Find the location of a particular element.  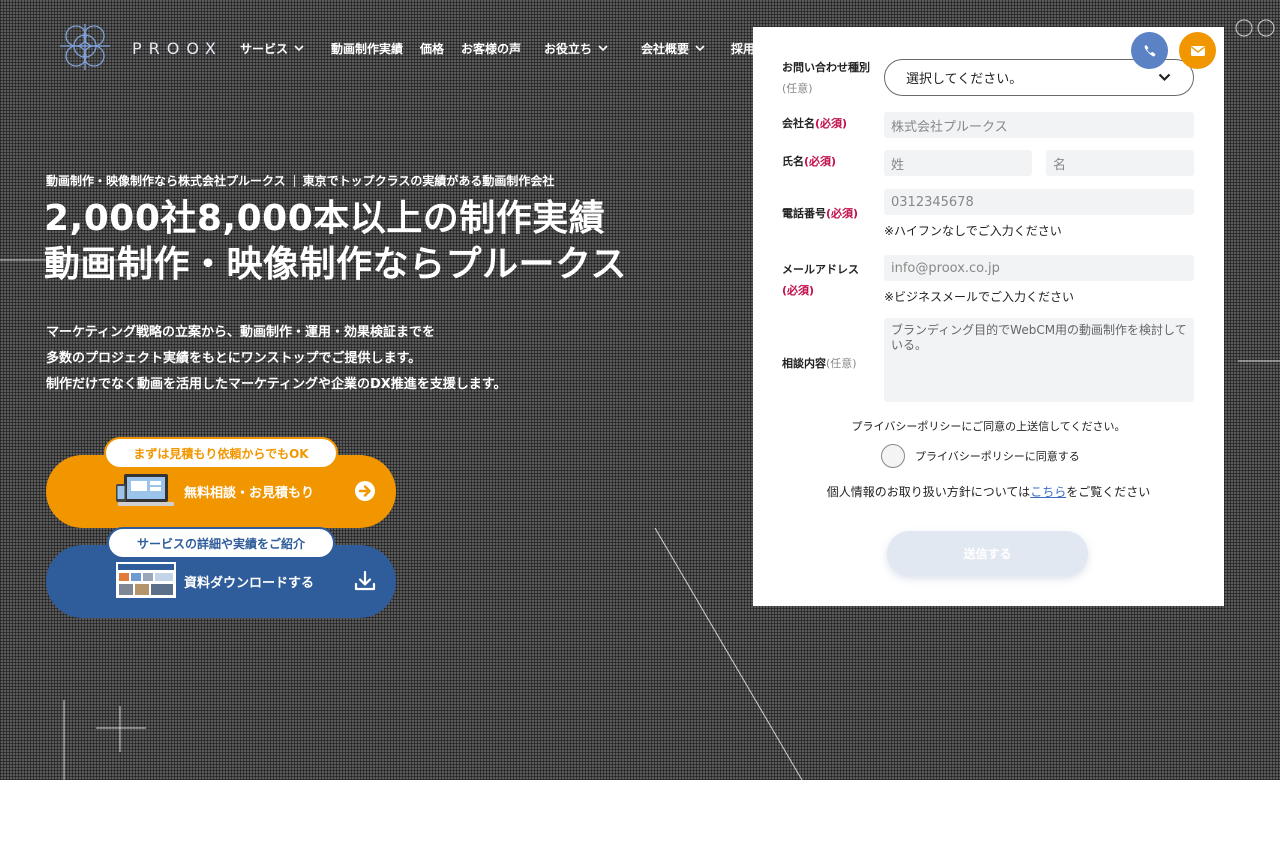

lead-line-3: 制作だけでなく動画を活用したマーケティングや企業のDX推進を支援します。 is located at coordinates (276, 384).